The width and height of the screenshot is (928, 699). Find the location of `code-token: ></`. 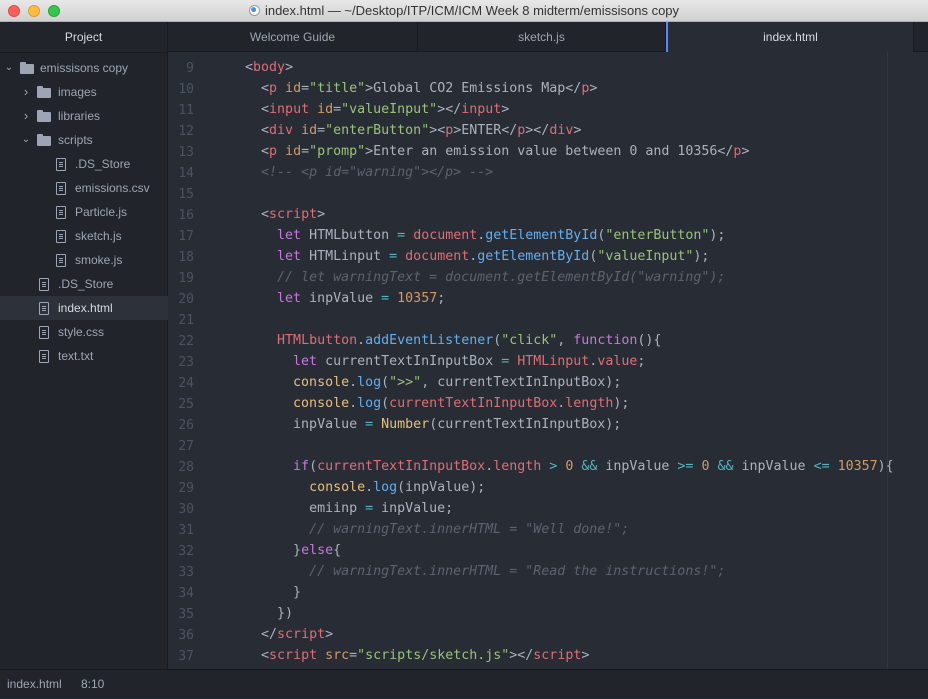

code-token: ></ is located at coordinates (521, 655).